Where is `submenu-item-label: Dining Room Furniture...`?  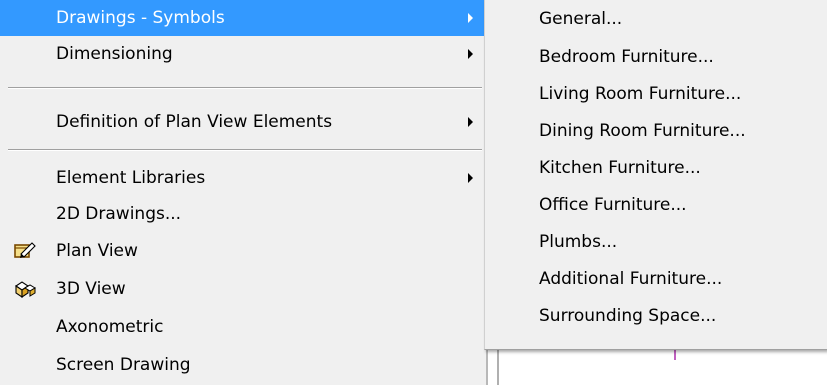
submenu-item-label: Dining Room Furniture... is located at coordinates (642, 130).